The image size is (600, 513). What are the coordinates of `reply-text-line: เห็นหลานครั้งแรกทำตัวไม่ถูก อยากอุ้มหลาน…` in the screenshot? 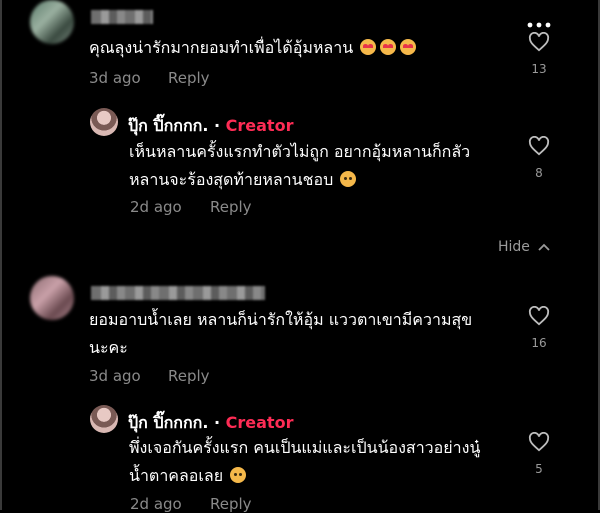 It's located at (300, 151).